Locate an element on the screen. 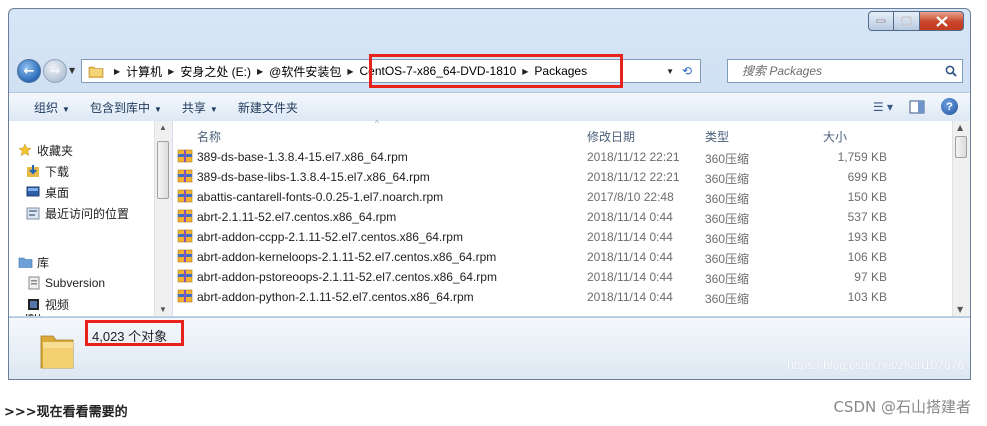 The image size is (987, 426). nav-scrollbar: ▲ ▼ is located at coordinates (163, 218).